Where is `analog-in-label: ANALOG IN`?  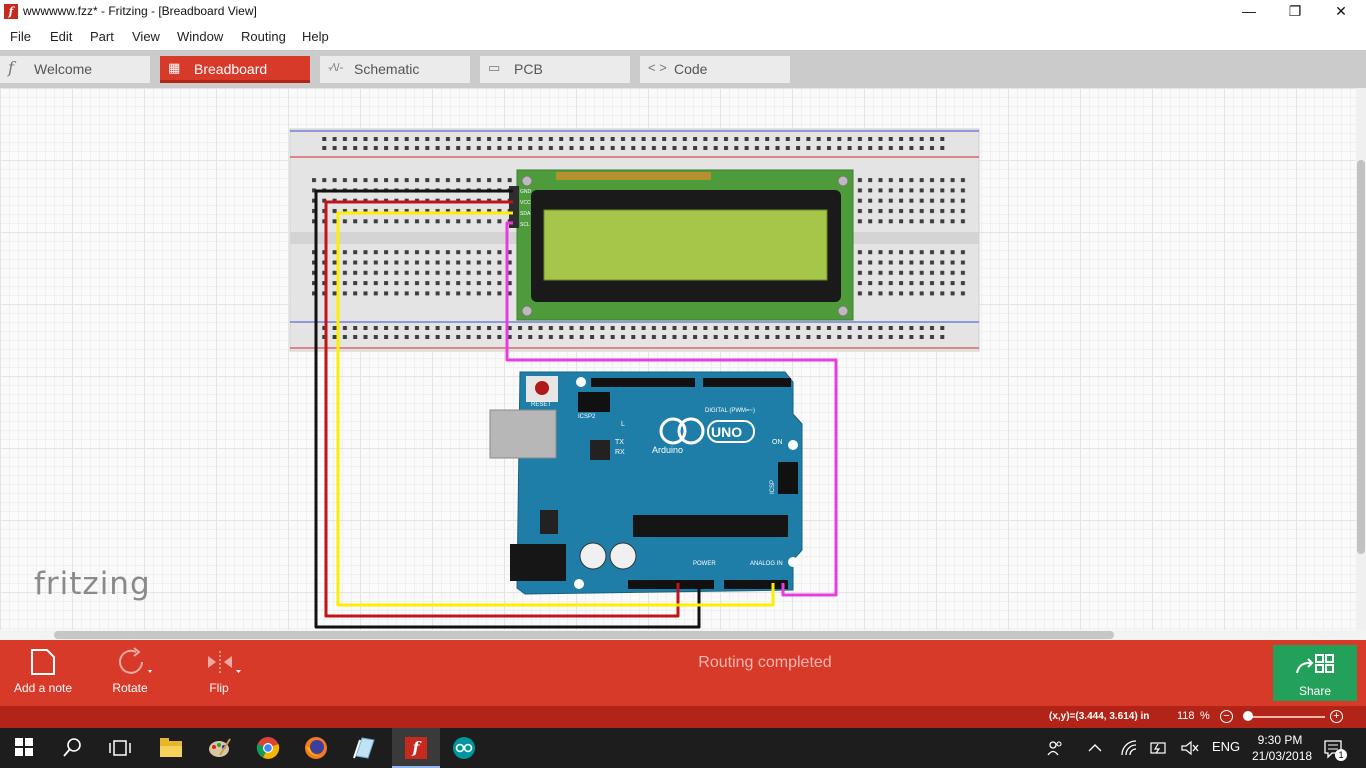
analog-in-label: ANALOG IN is located at coordinates (766, 564).